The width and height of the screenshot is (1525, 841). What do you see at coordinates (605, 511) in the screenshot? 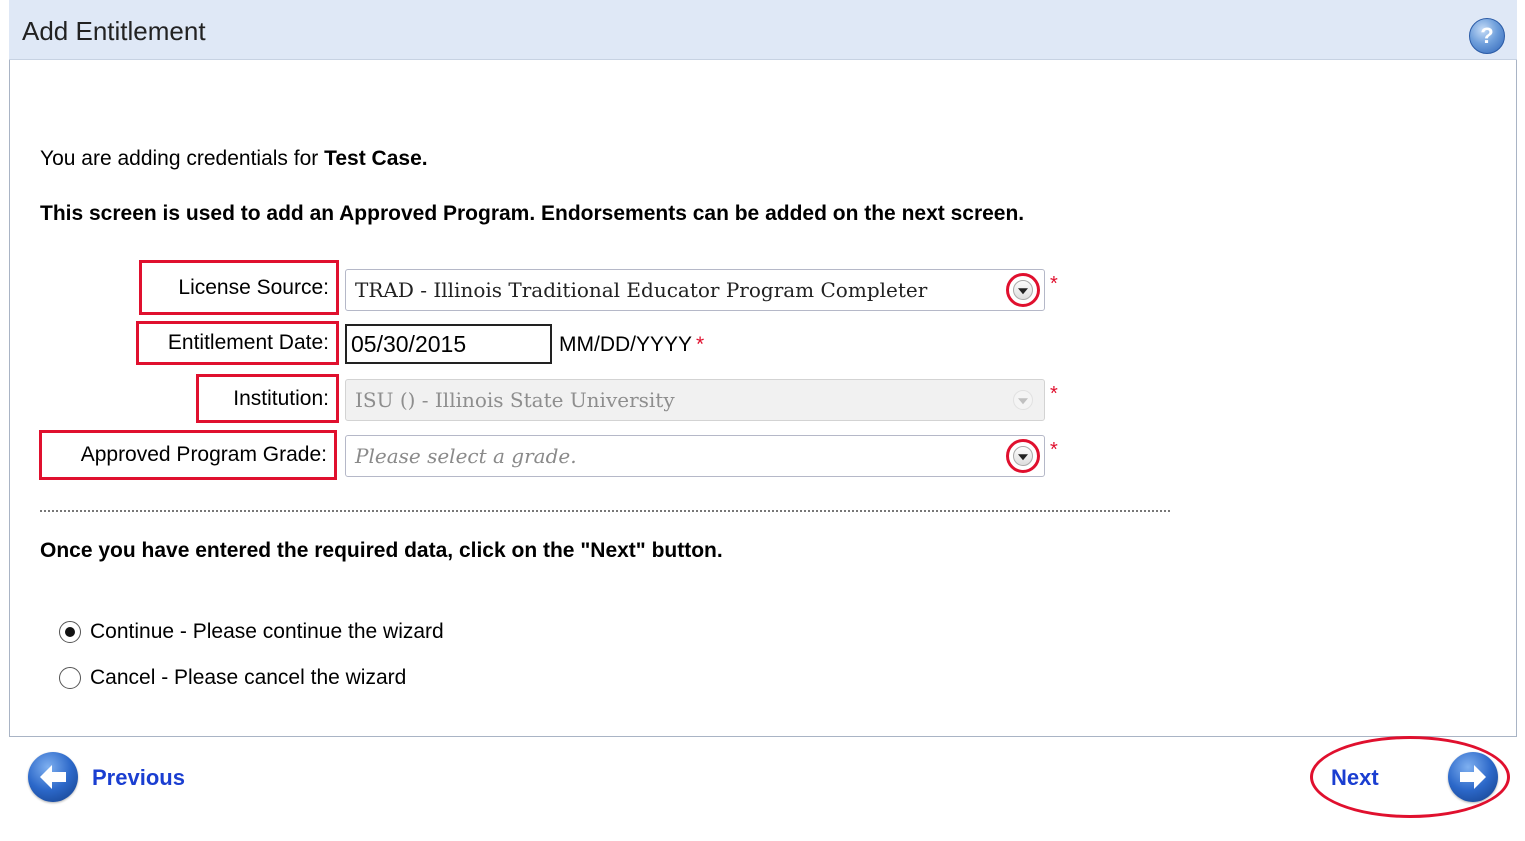
I see `divider` at bounding box center [605, 511].